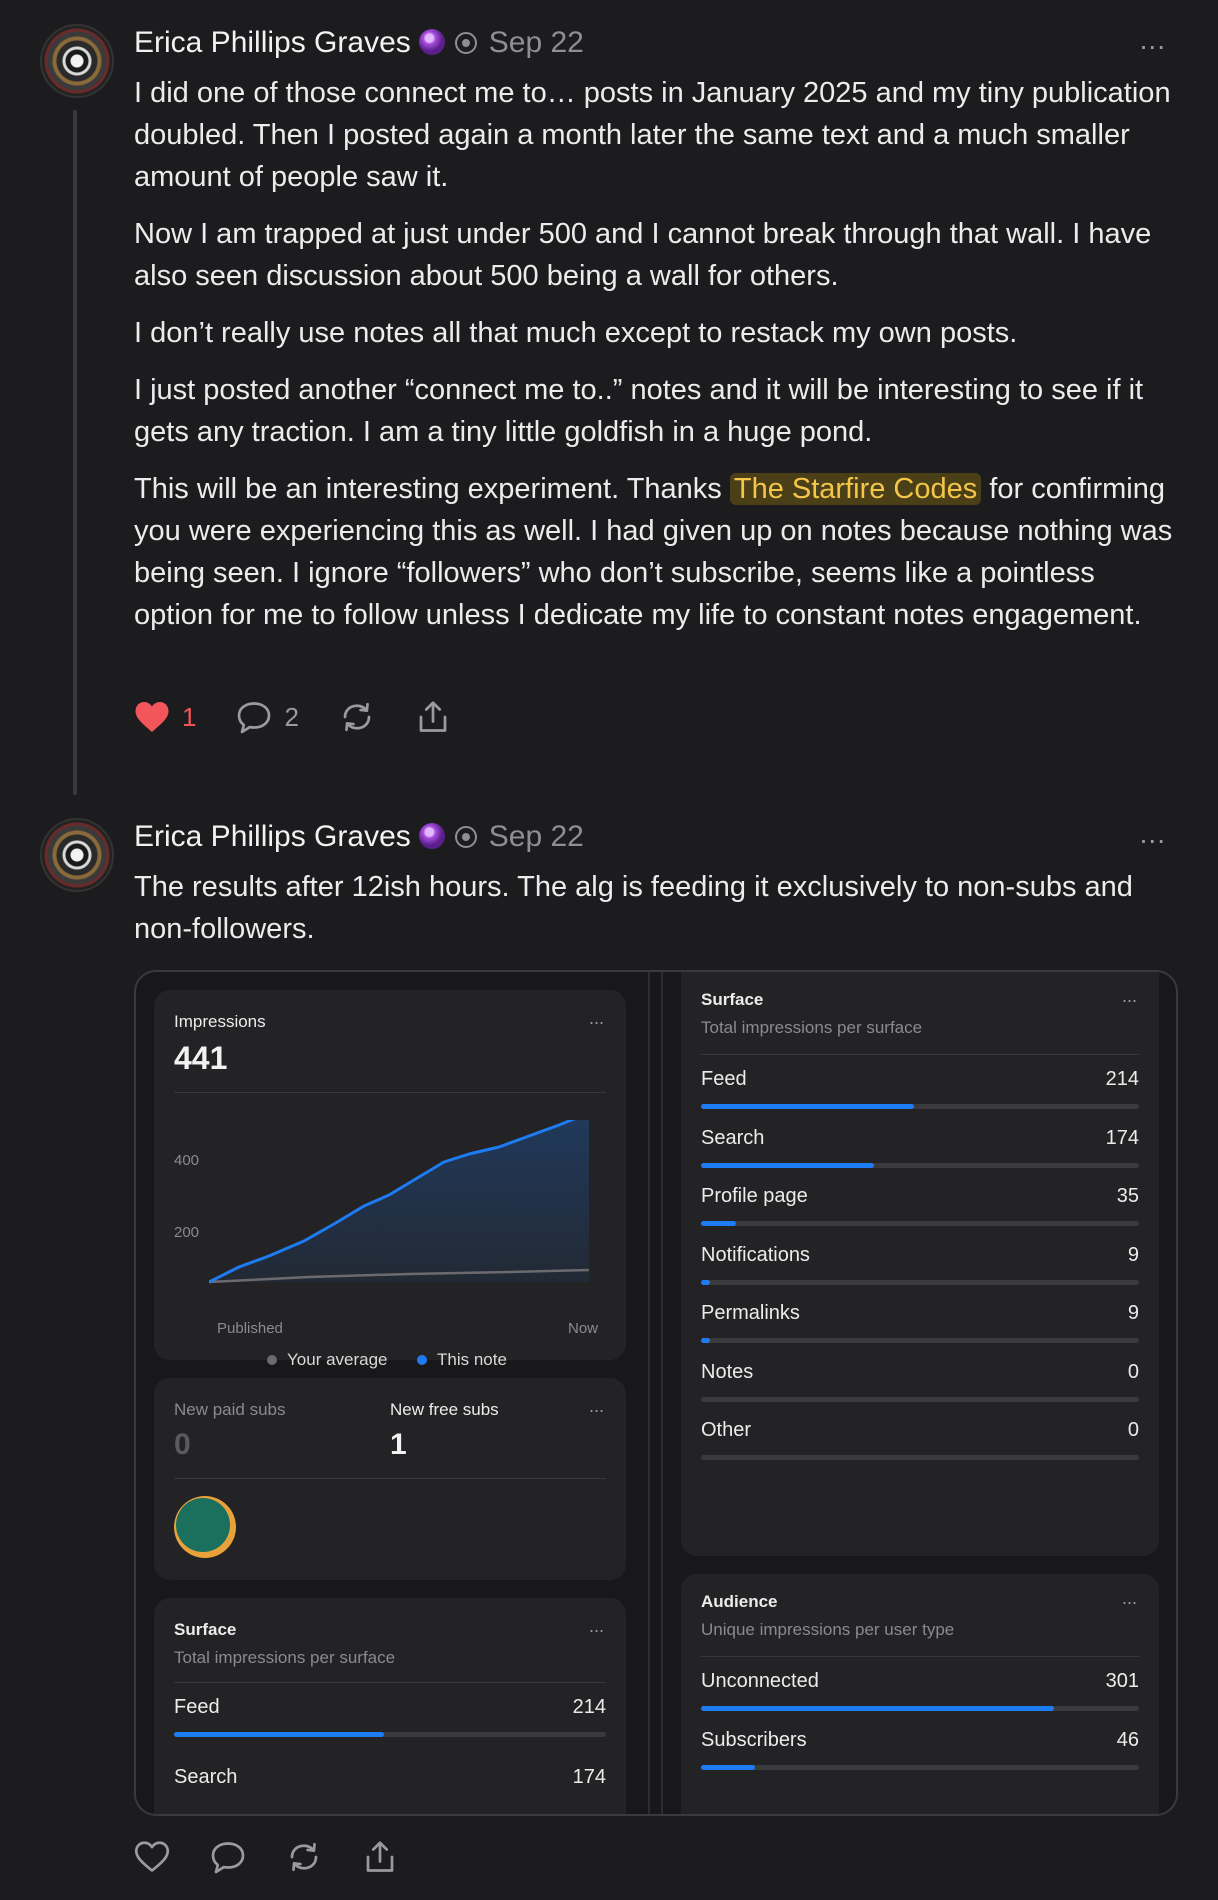  Describe the element at coordinates (920, 1157) in the screenshot. I see `stat-row: Search 174` at that location.